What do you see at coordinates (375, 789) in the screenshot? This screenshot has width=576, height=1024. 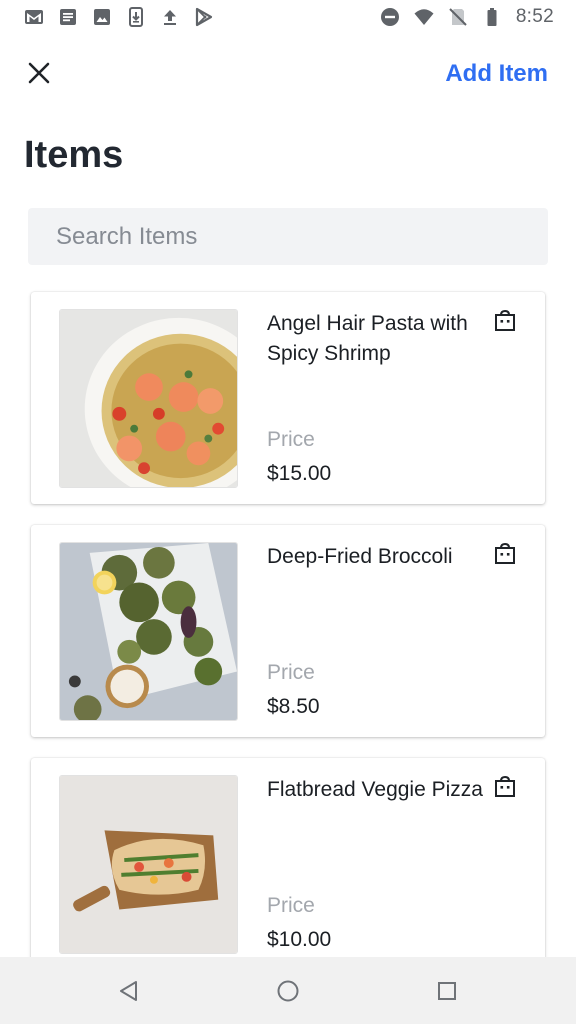 I see `item-name: Flatbread Veggie Pizza` at bounding box center [375, 789].